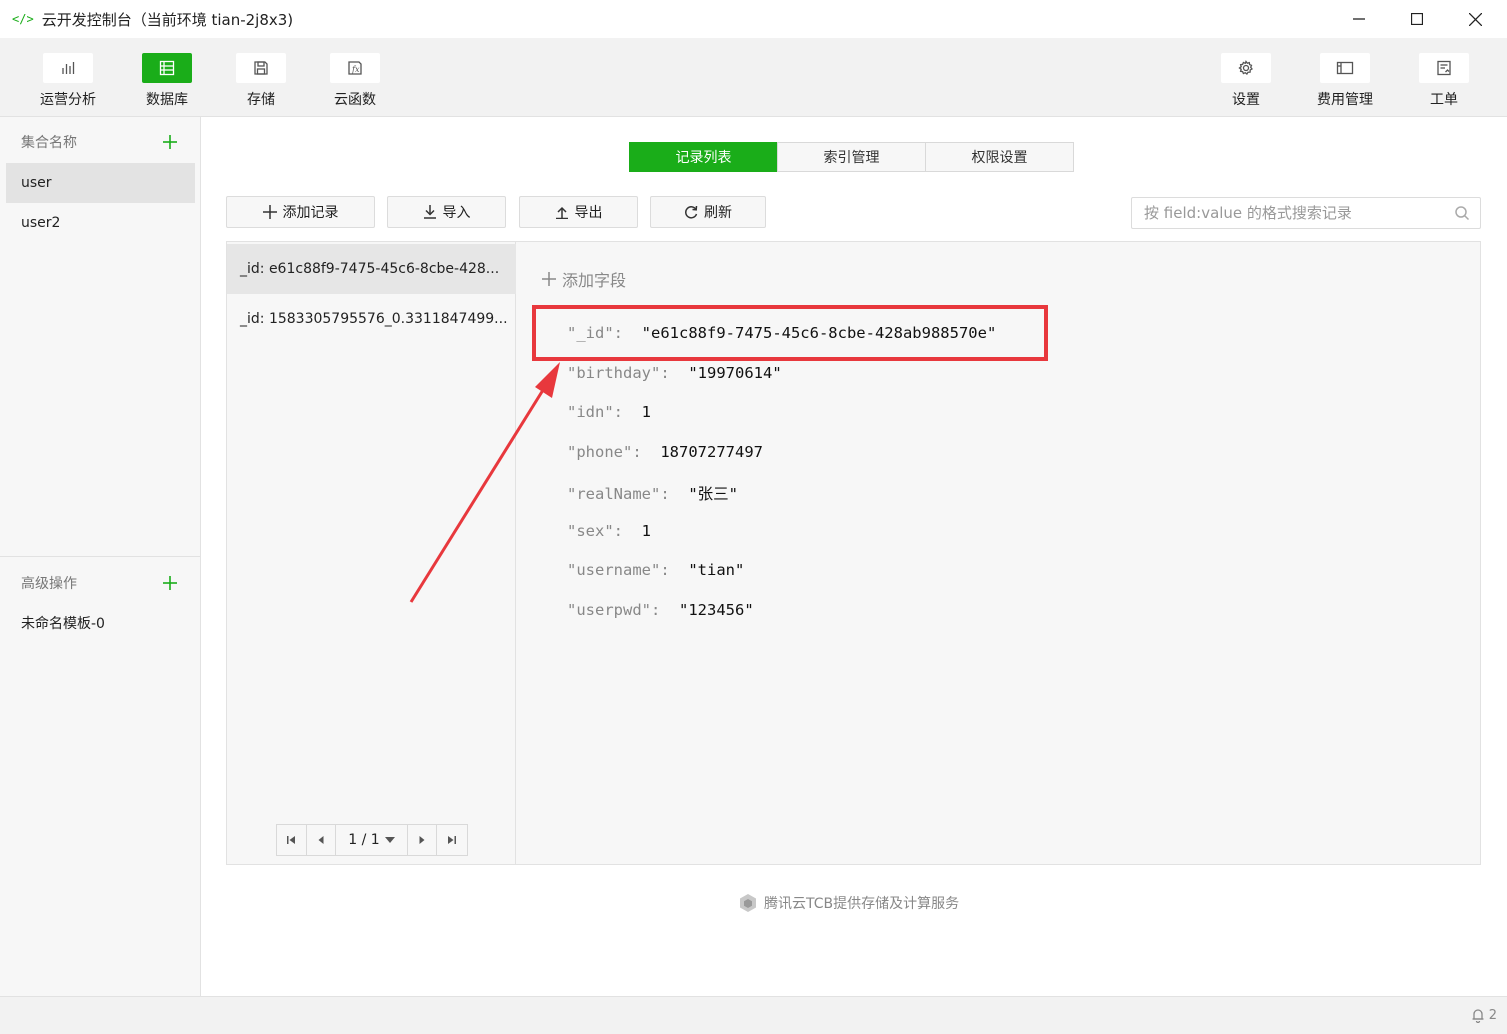  What do you see at coordinates (609, 531) in the screenshot?
I see `field-row-sex: "sex": 1` at bounding box center [609, 531].